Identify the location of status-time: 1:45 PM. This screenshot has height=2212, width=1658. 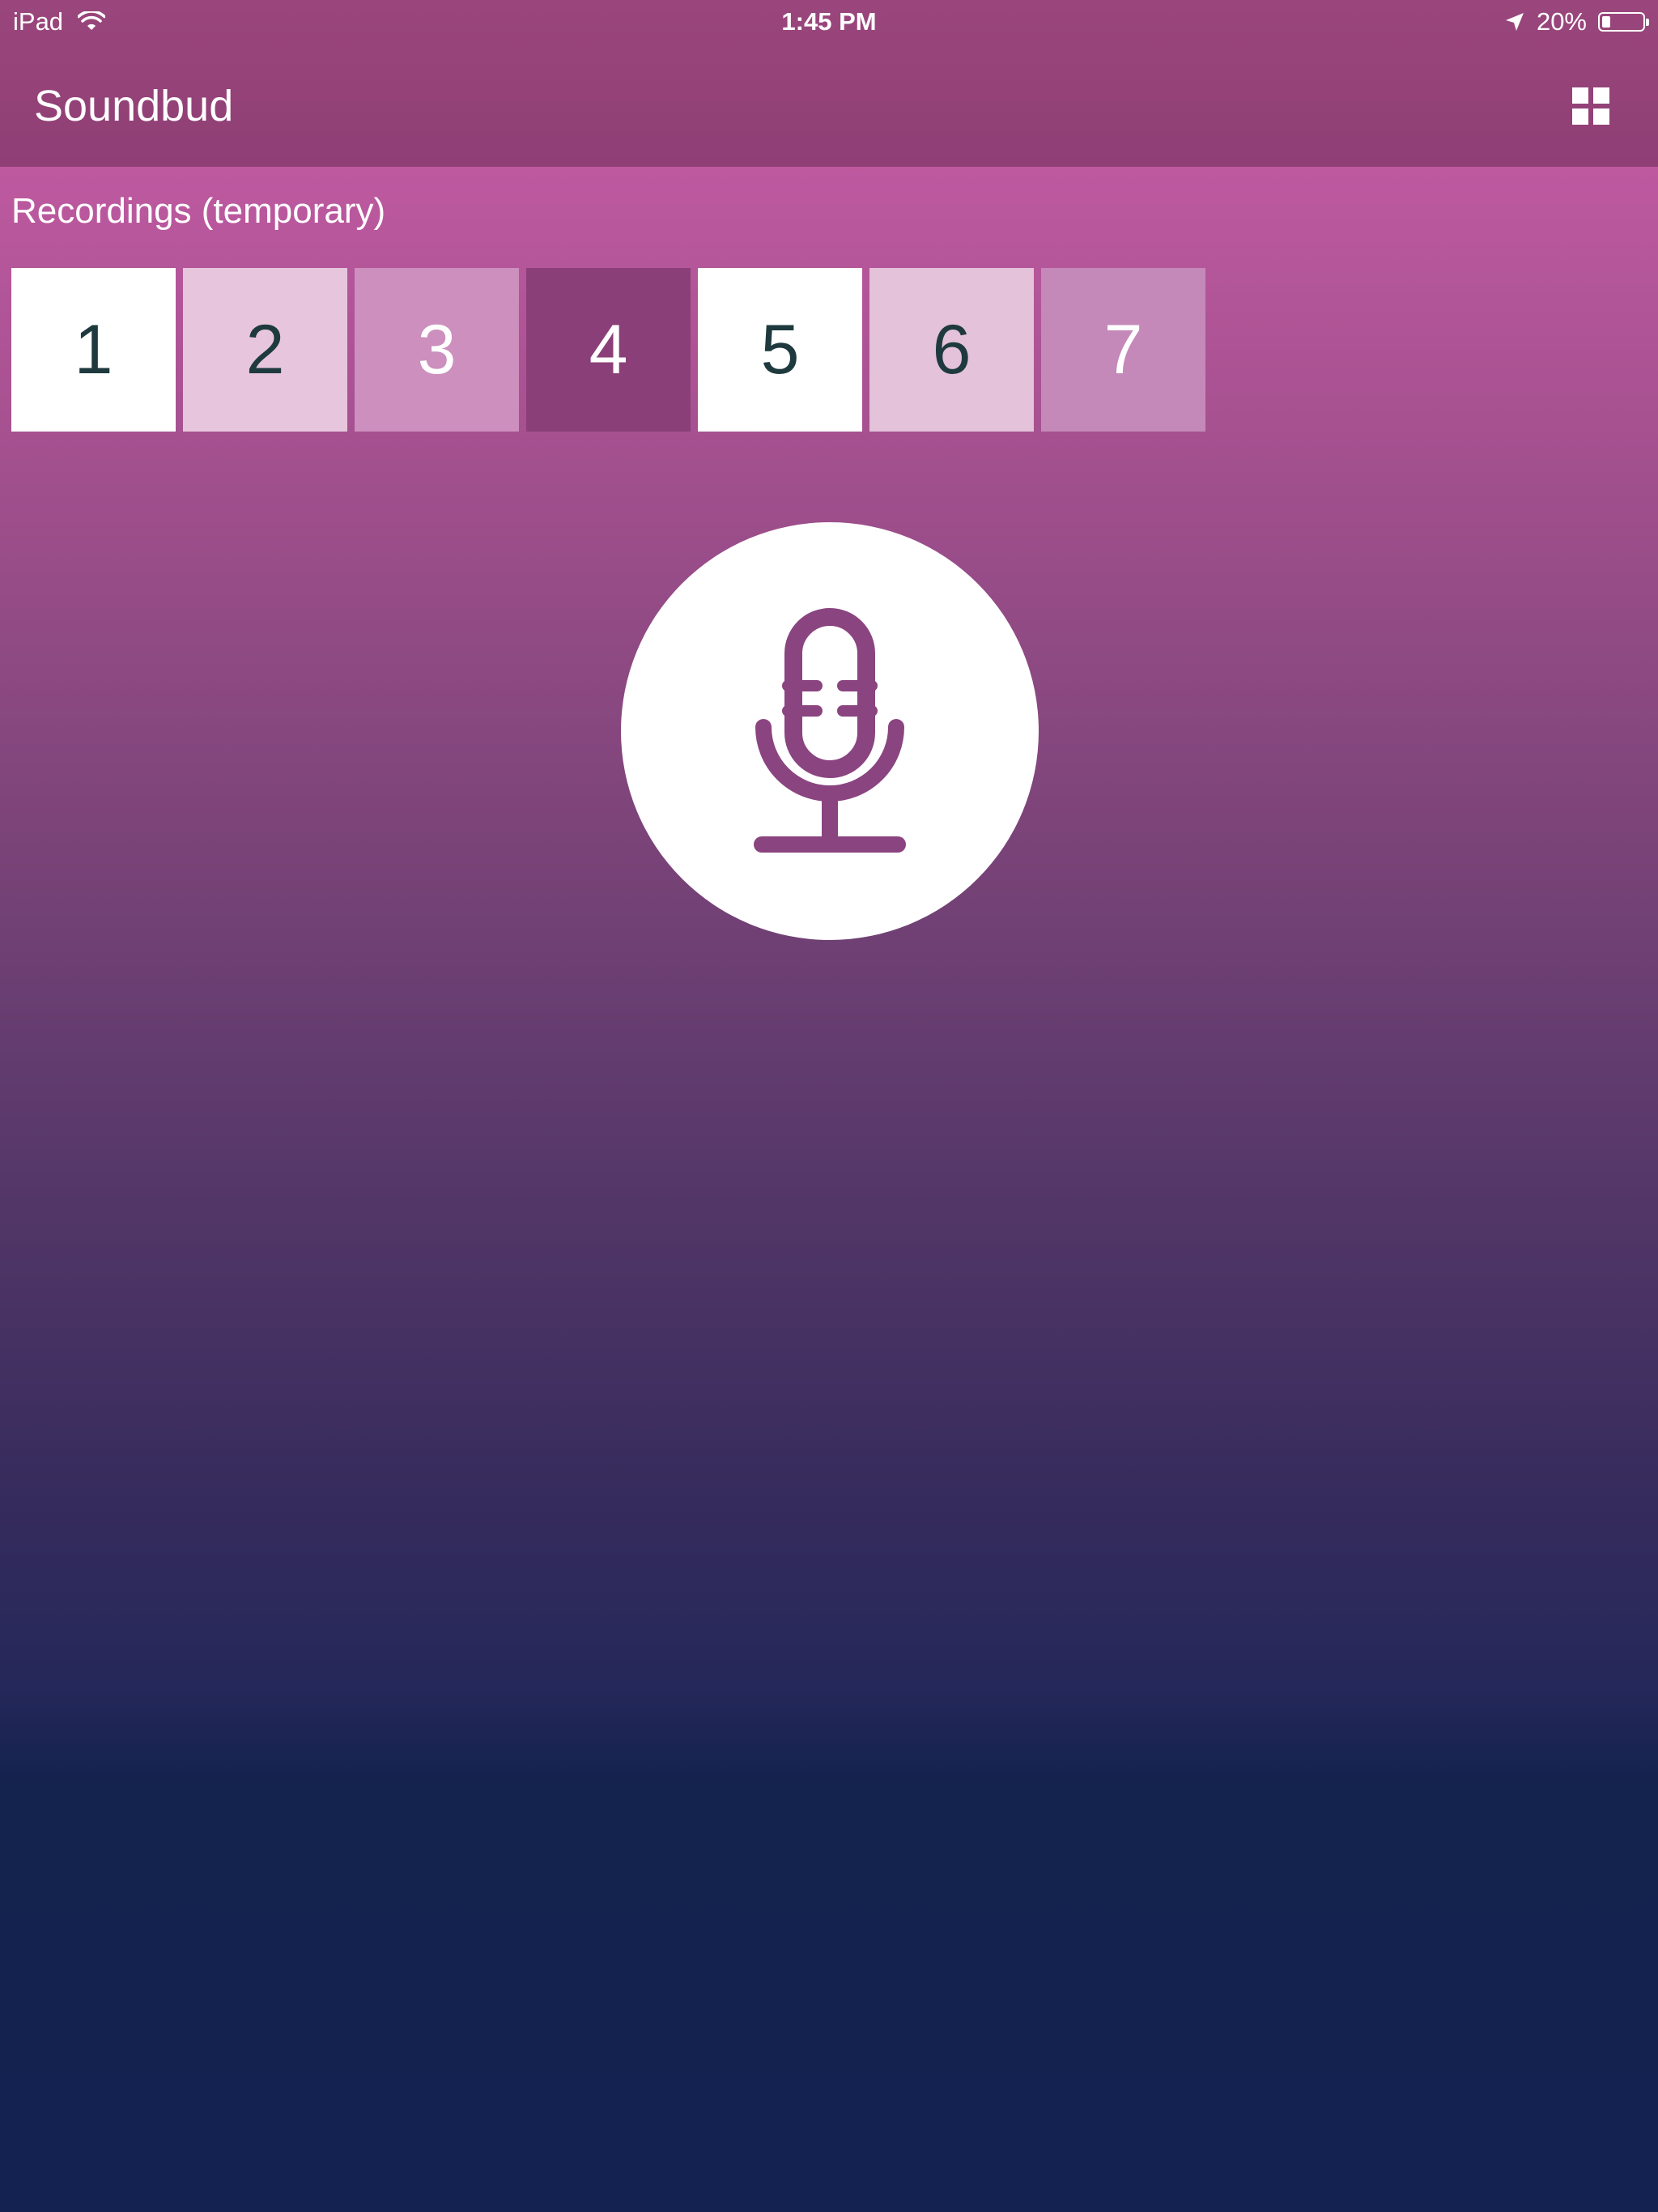
(829, 22).